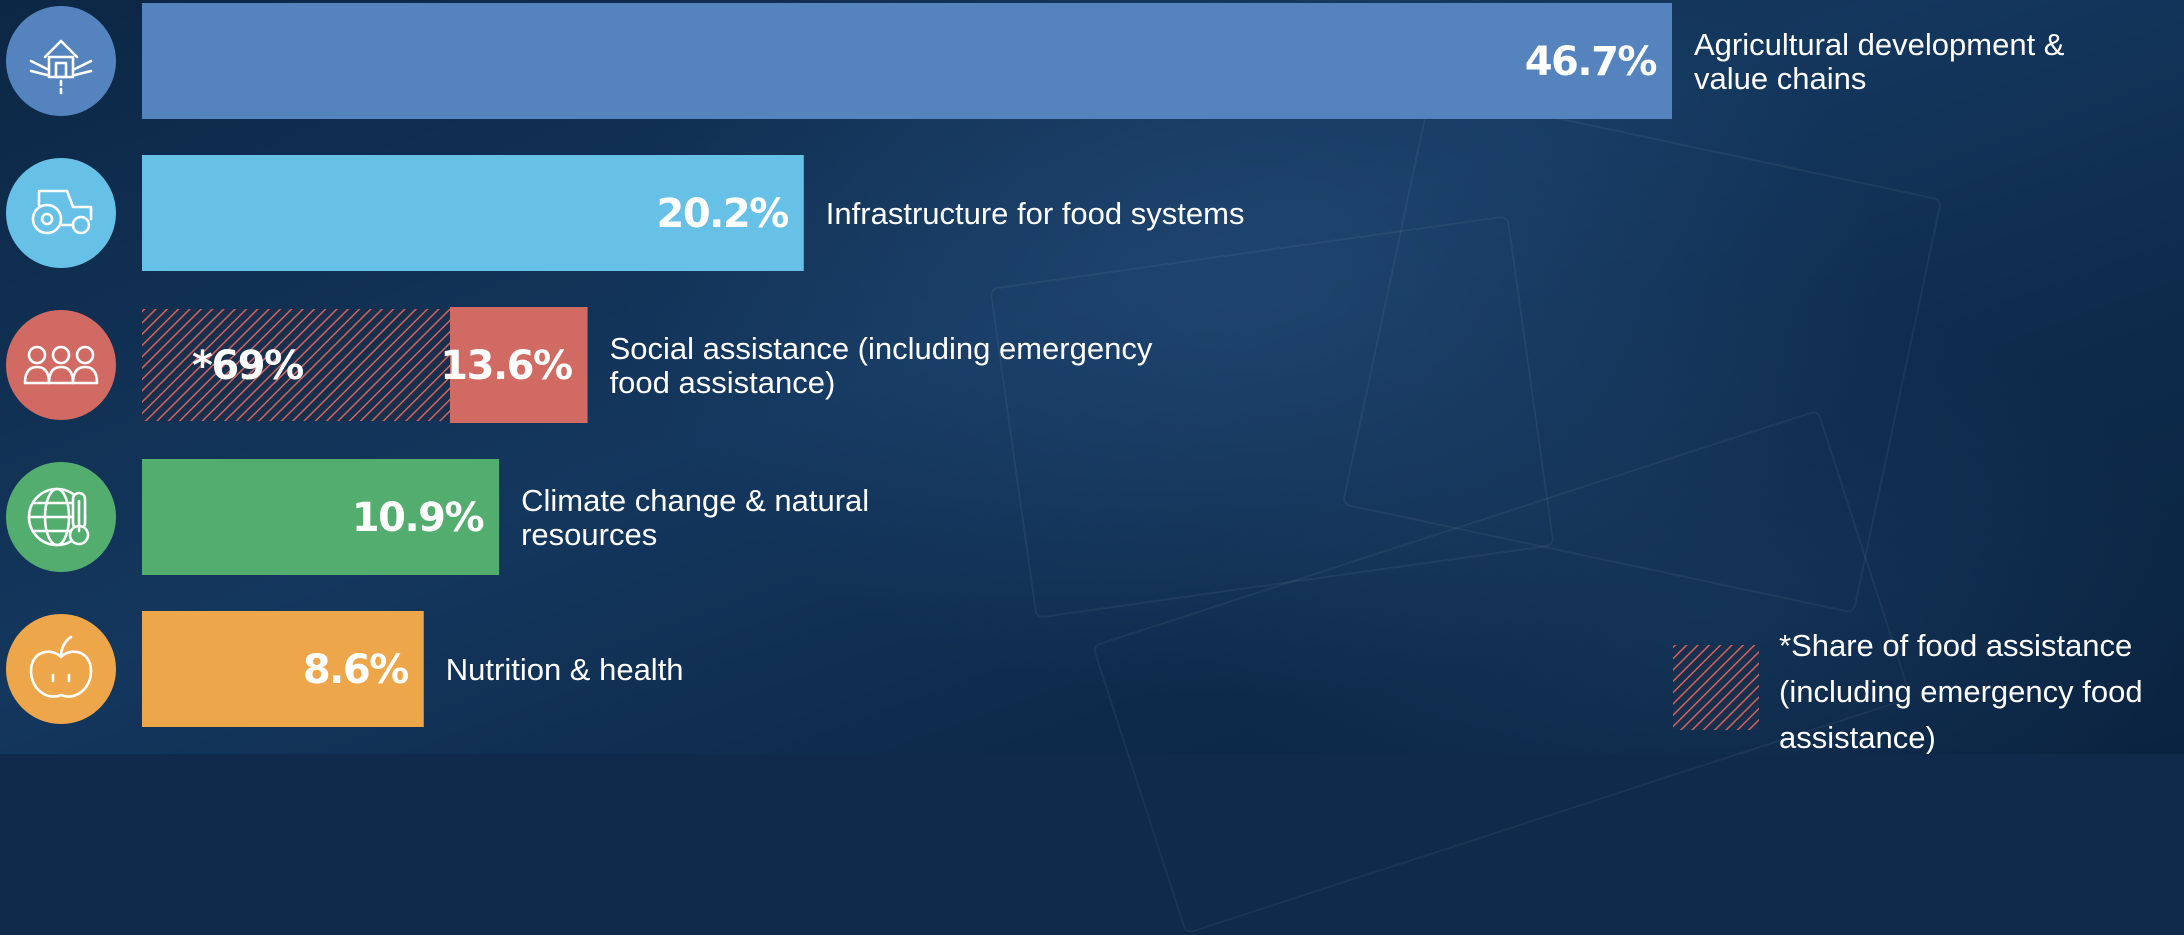 The width and height of the screenshot is (2184, 935). I want to click on bar-value-label: 46.7%, so click(1591, 62).